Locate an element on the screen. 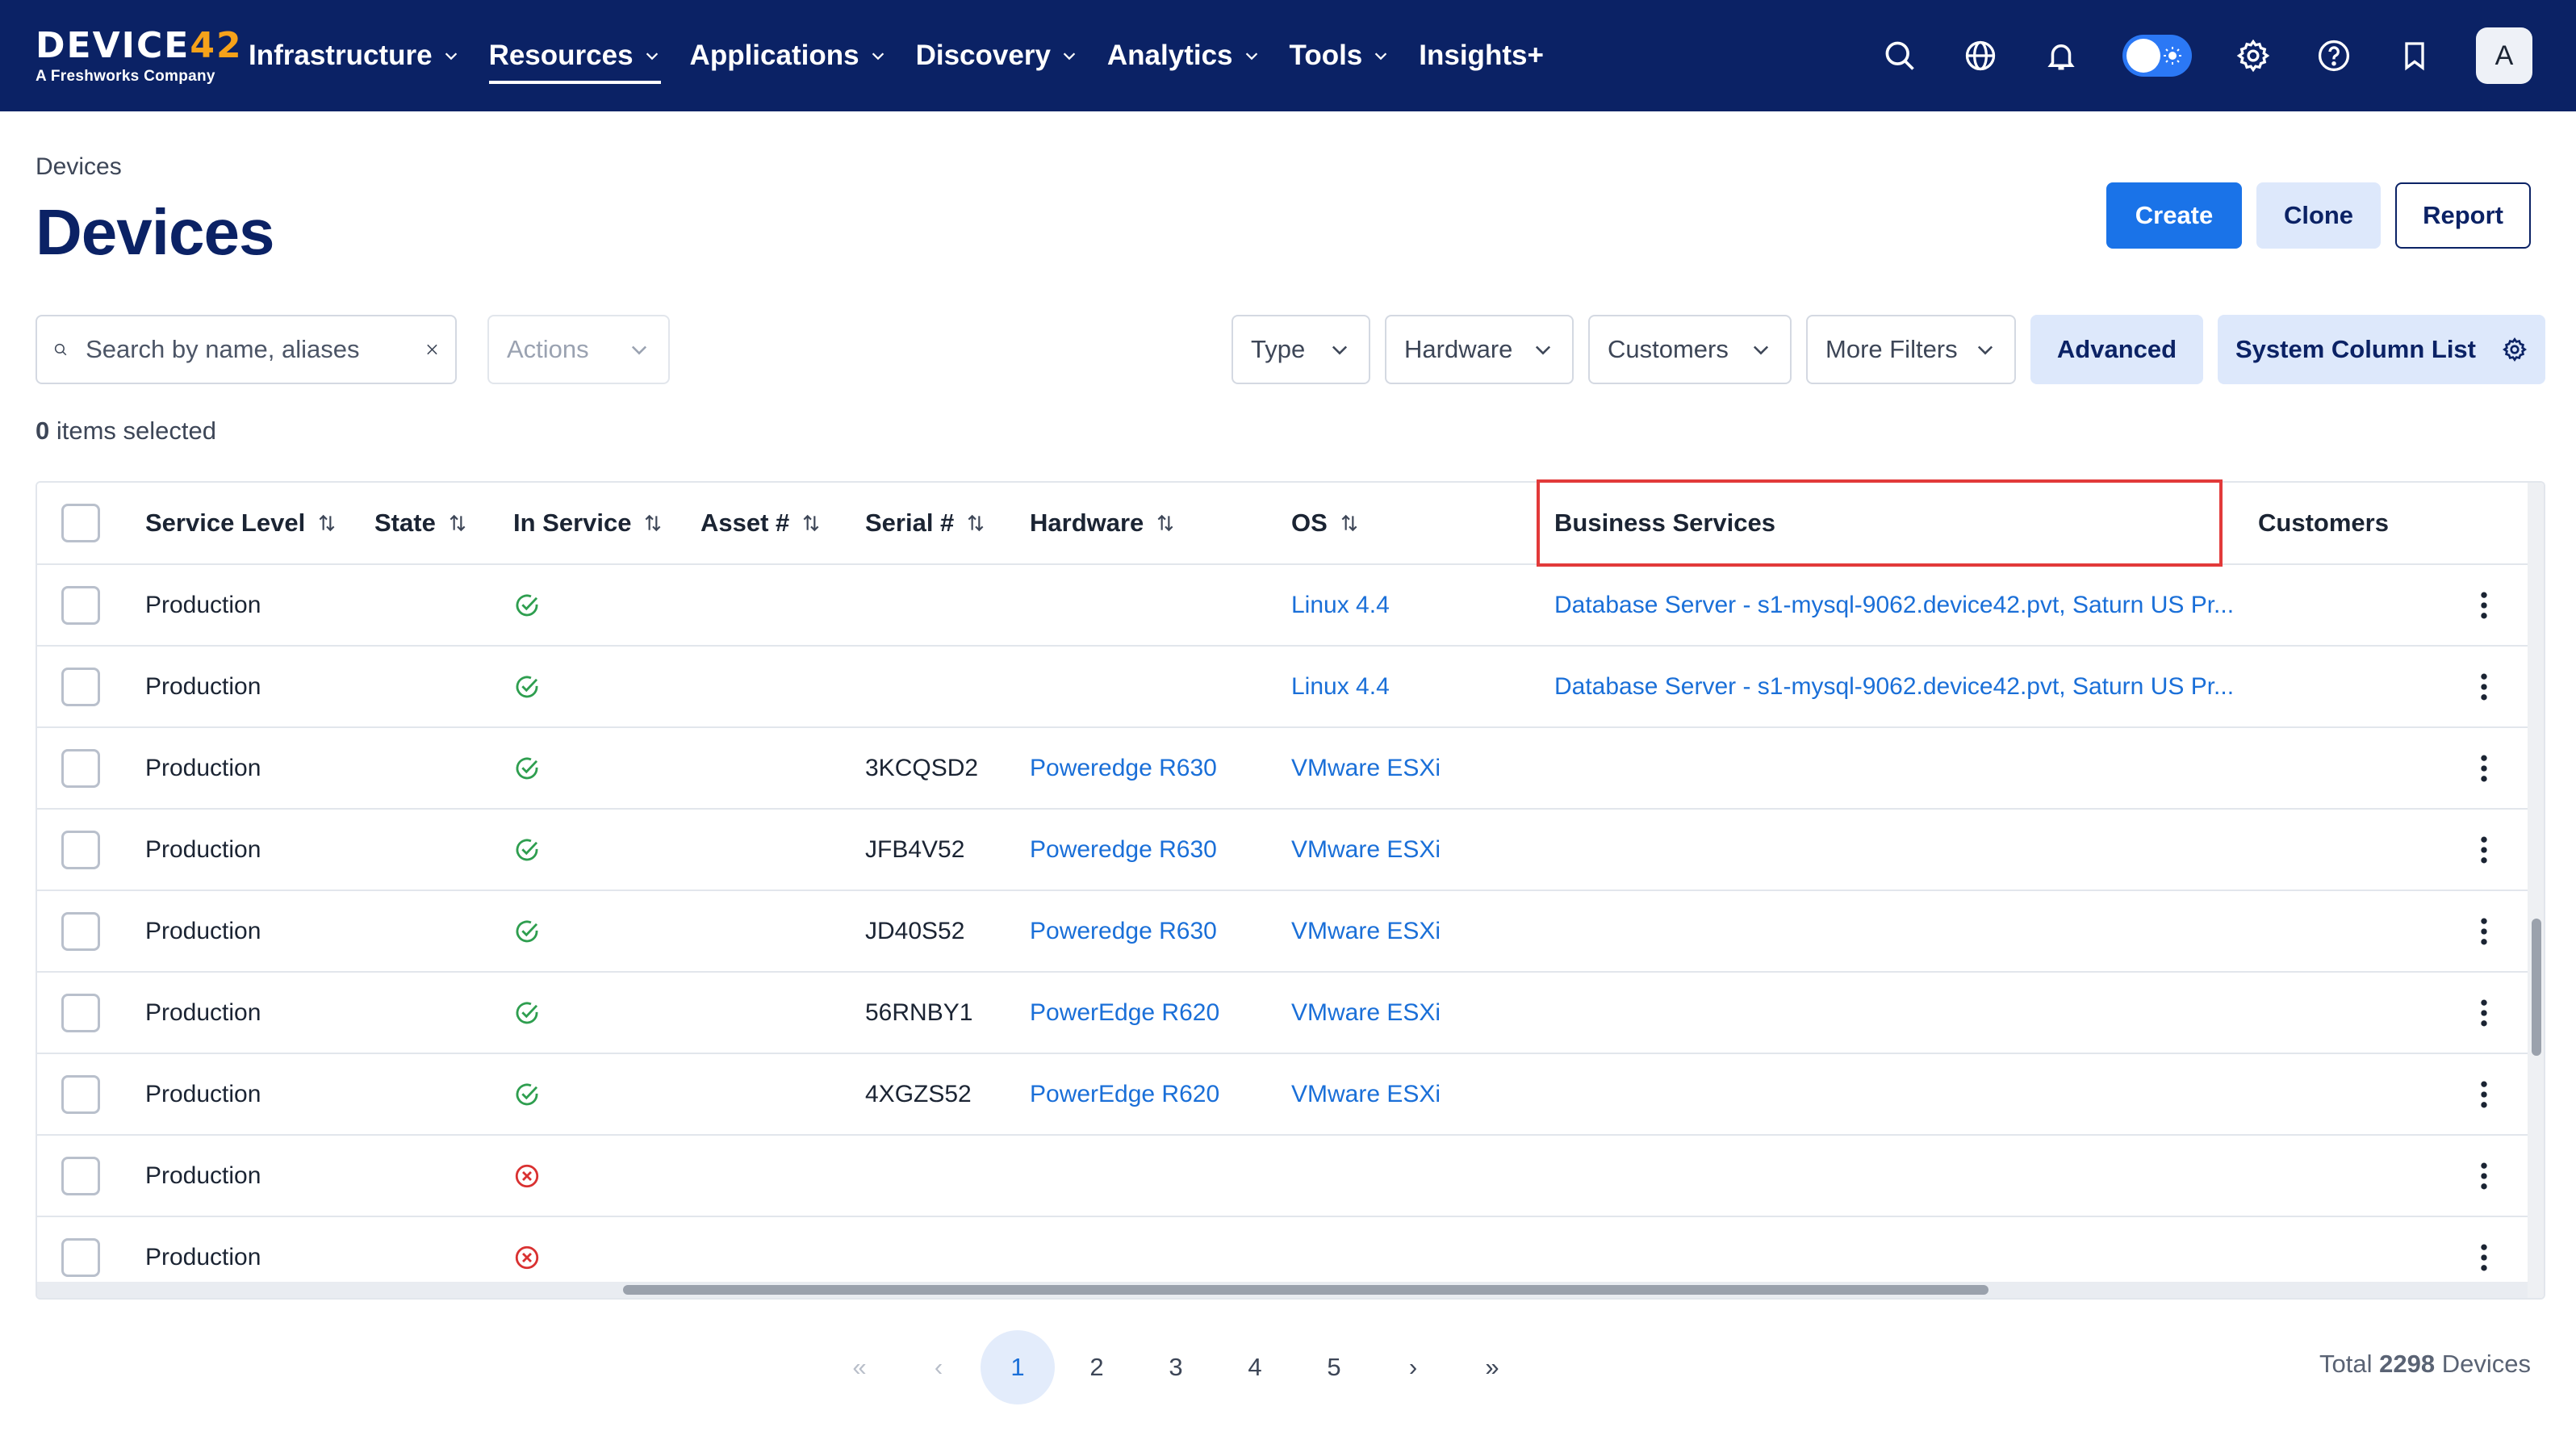  page-3-button: 3 is located at coordinates (1175, 1367).